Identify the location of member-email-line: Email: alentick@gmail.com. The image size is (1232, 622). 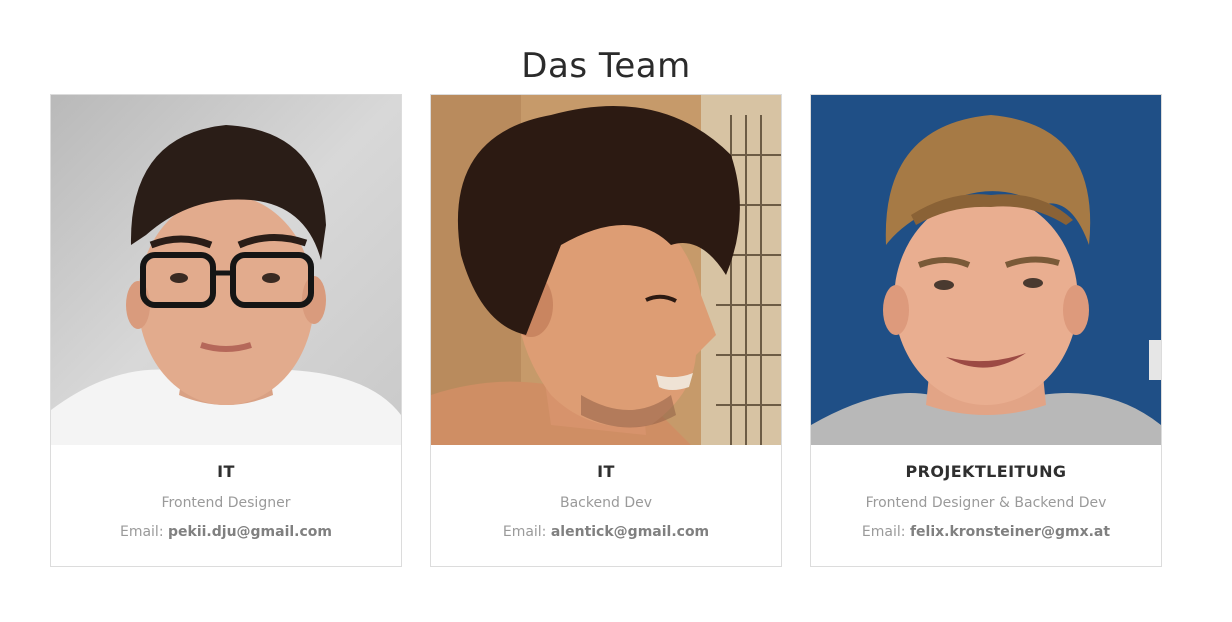
(606, 532).